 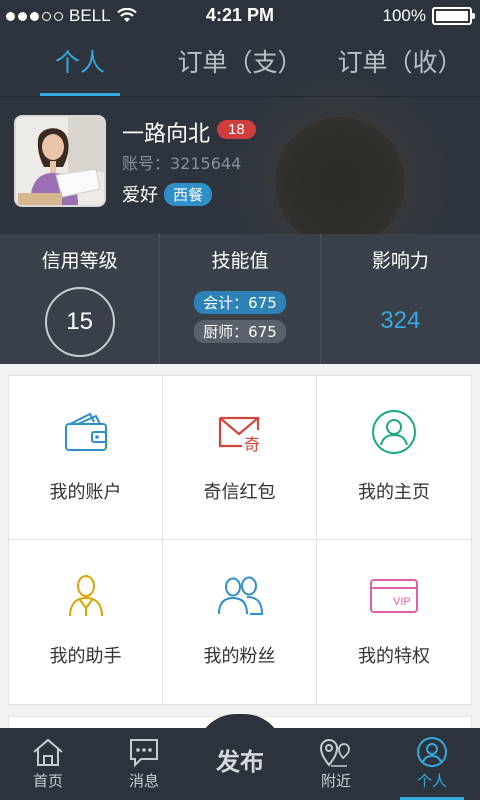 I want to click on age-badge: 18, so click(x=236, y=129).